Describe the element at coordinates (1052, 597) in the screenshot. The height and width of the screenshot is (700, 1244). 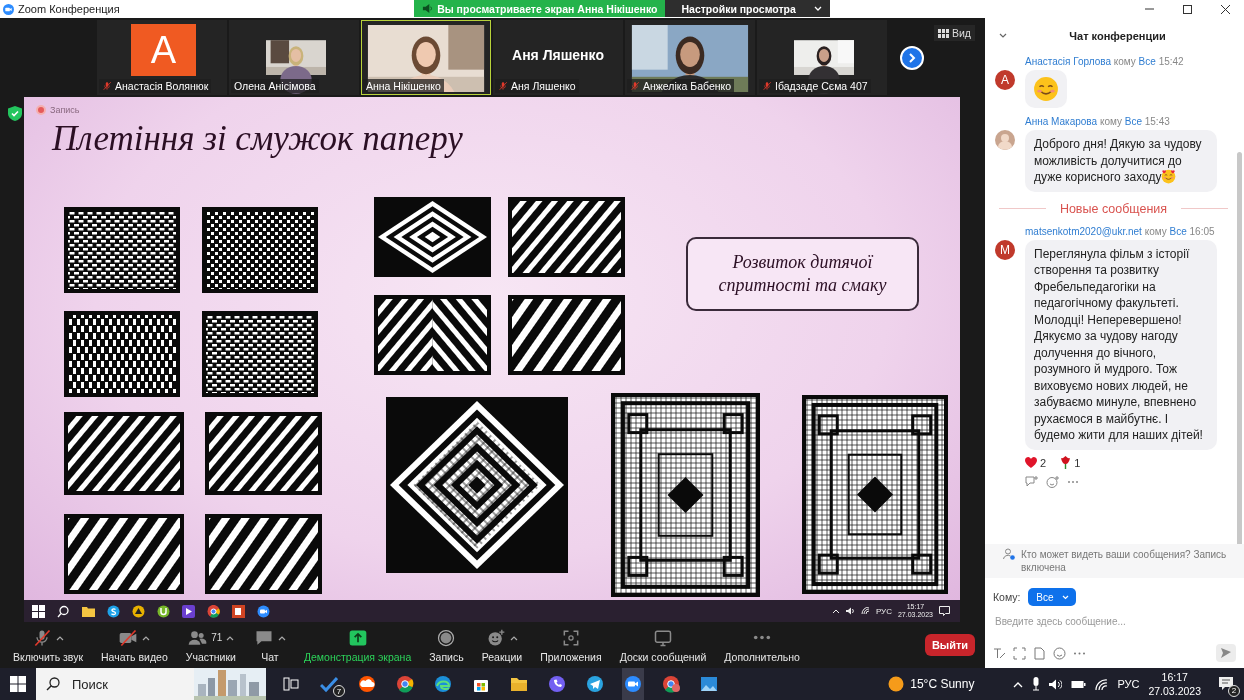
I see `recipient-dropdown: Все` at that location.